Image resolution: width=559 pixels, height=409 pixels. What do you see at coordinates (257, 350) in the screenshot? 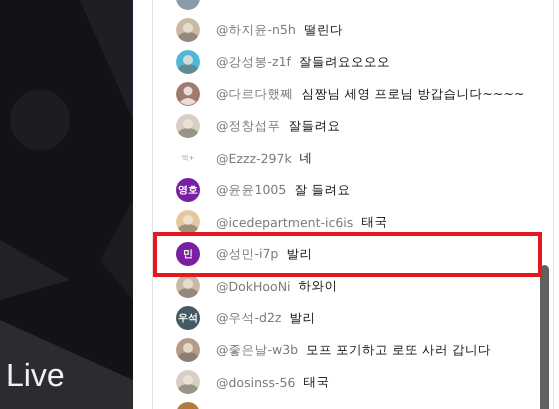
I see `comment-author: @좋은날-w3b` at bounding box center [257, 350].